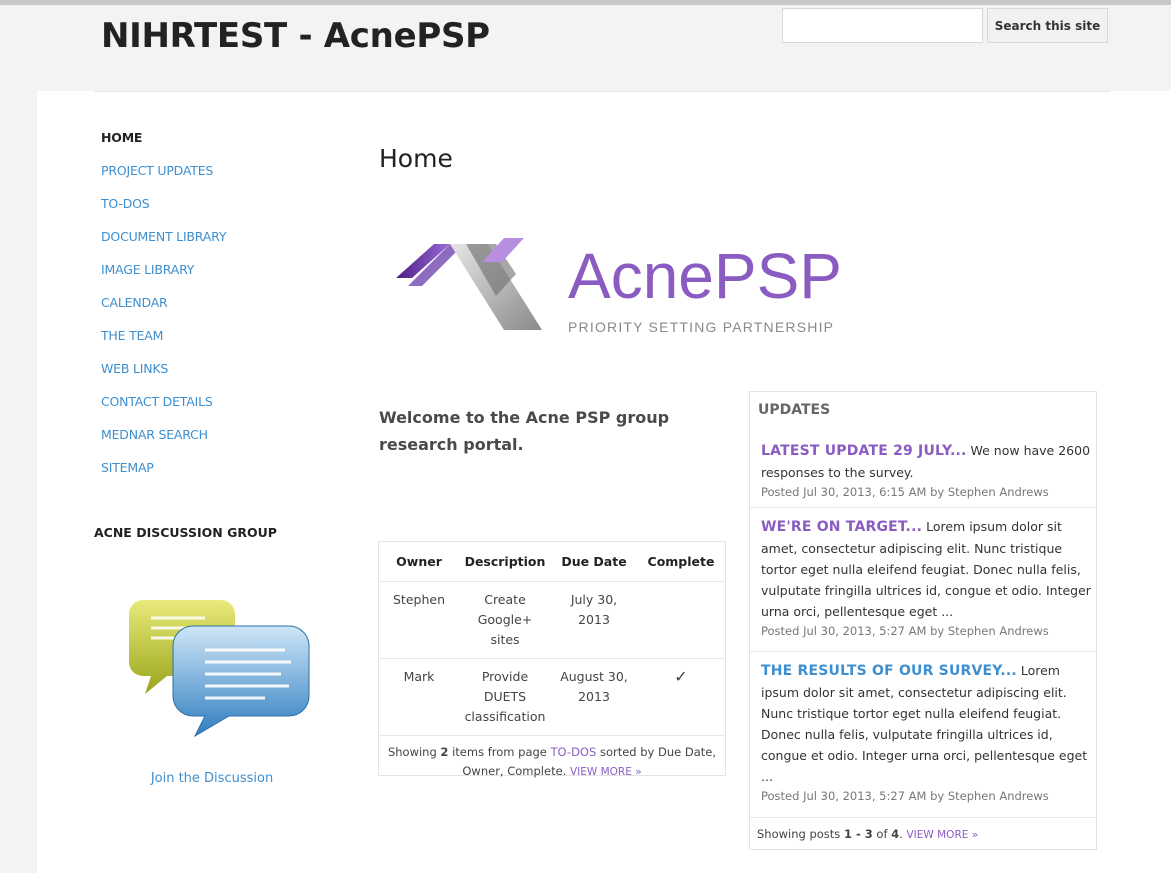  What do you see at coordinates (419, 697) in the screenshot?
I see `cell-owner: Mark` at bounding box center [419, 697].